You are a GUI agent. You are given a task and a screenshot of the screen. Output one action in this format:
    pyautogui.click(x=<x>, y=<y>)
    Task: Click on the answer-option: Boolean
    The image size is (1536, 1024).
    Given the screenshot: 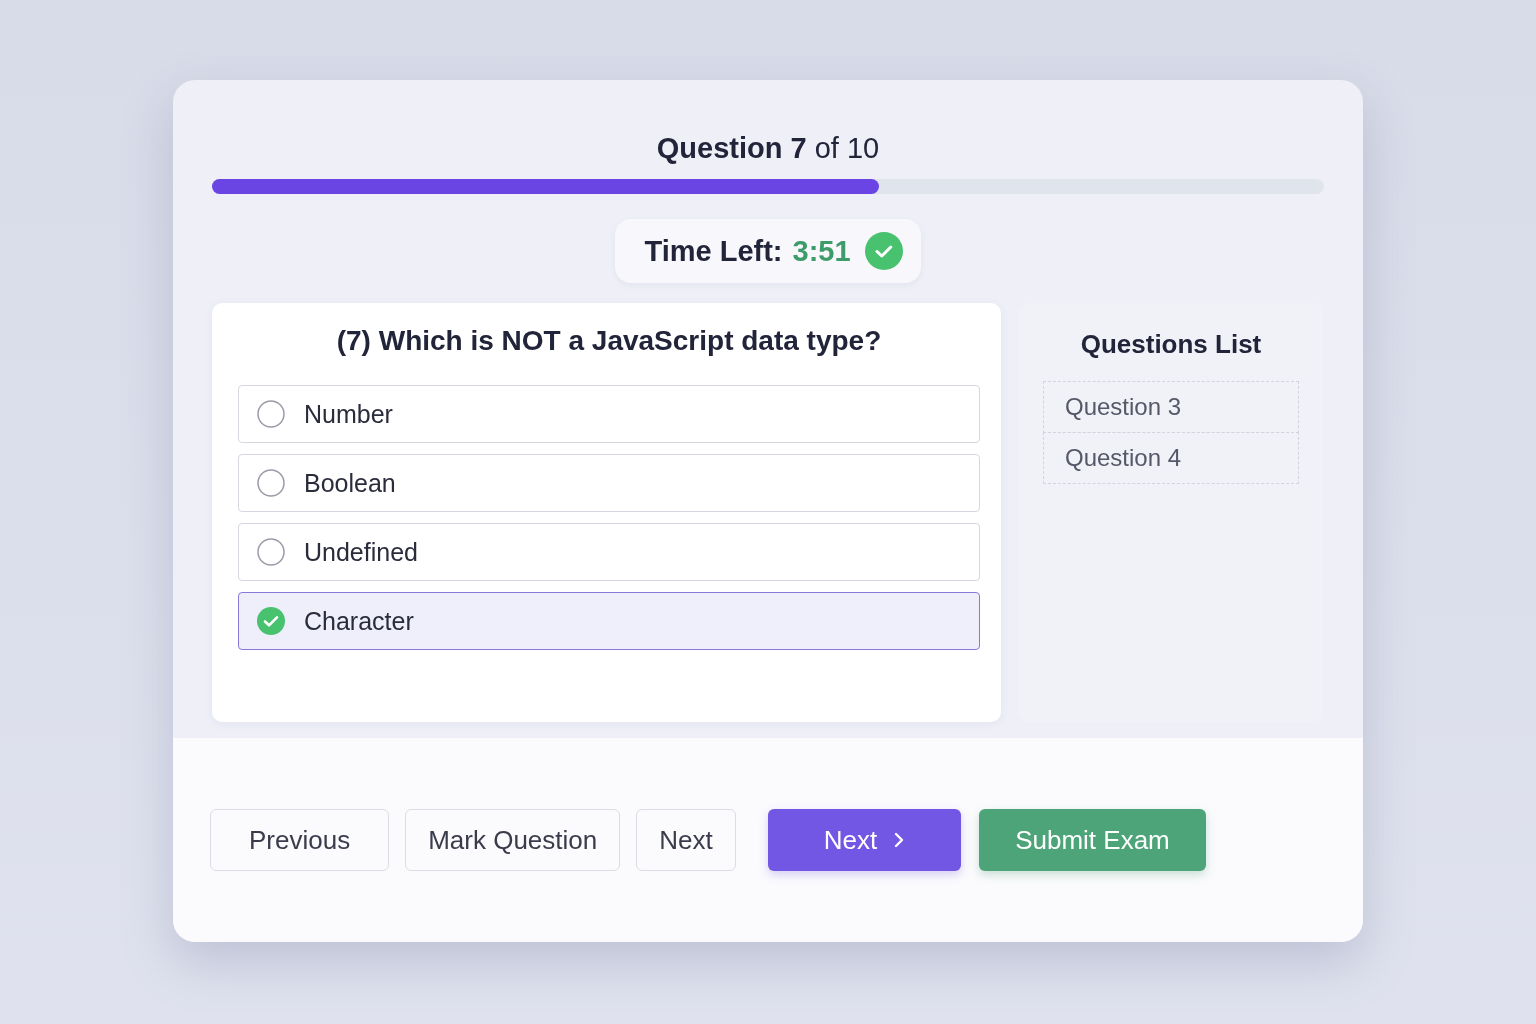 What is the action you would take?
    pyautogui.click(x=609, y=483)
    